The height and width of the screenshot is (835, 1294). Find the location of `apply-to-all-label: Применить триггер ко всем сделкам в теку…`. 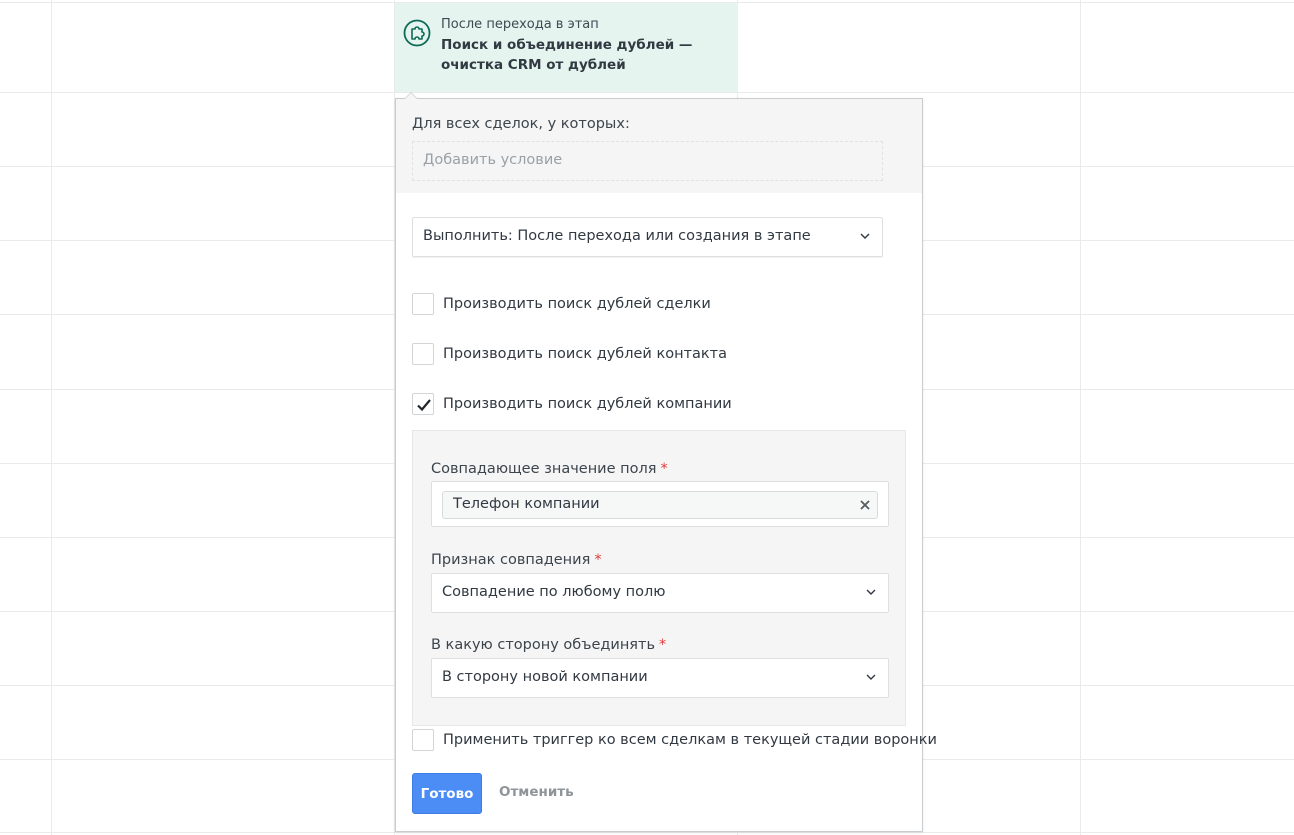

apply-to-all-label: Применить триггер ко всем сделкам в теку… is located at coordinates (690, 740).